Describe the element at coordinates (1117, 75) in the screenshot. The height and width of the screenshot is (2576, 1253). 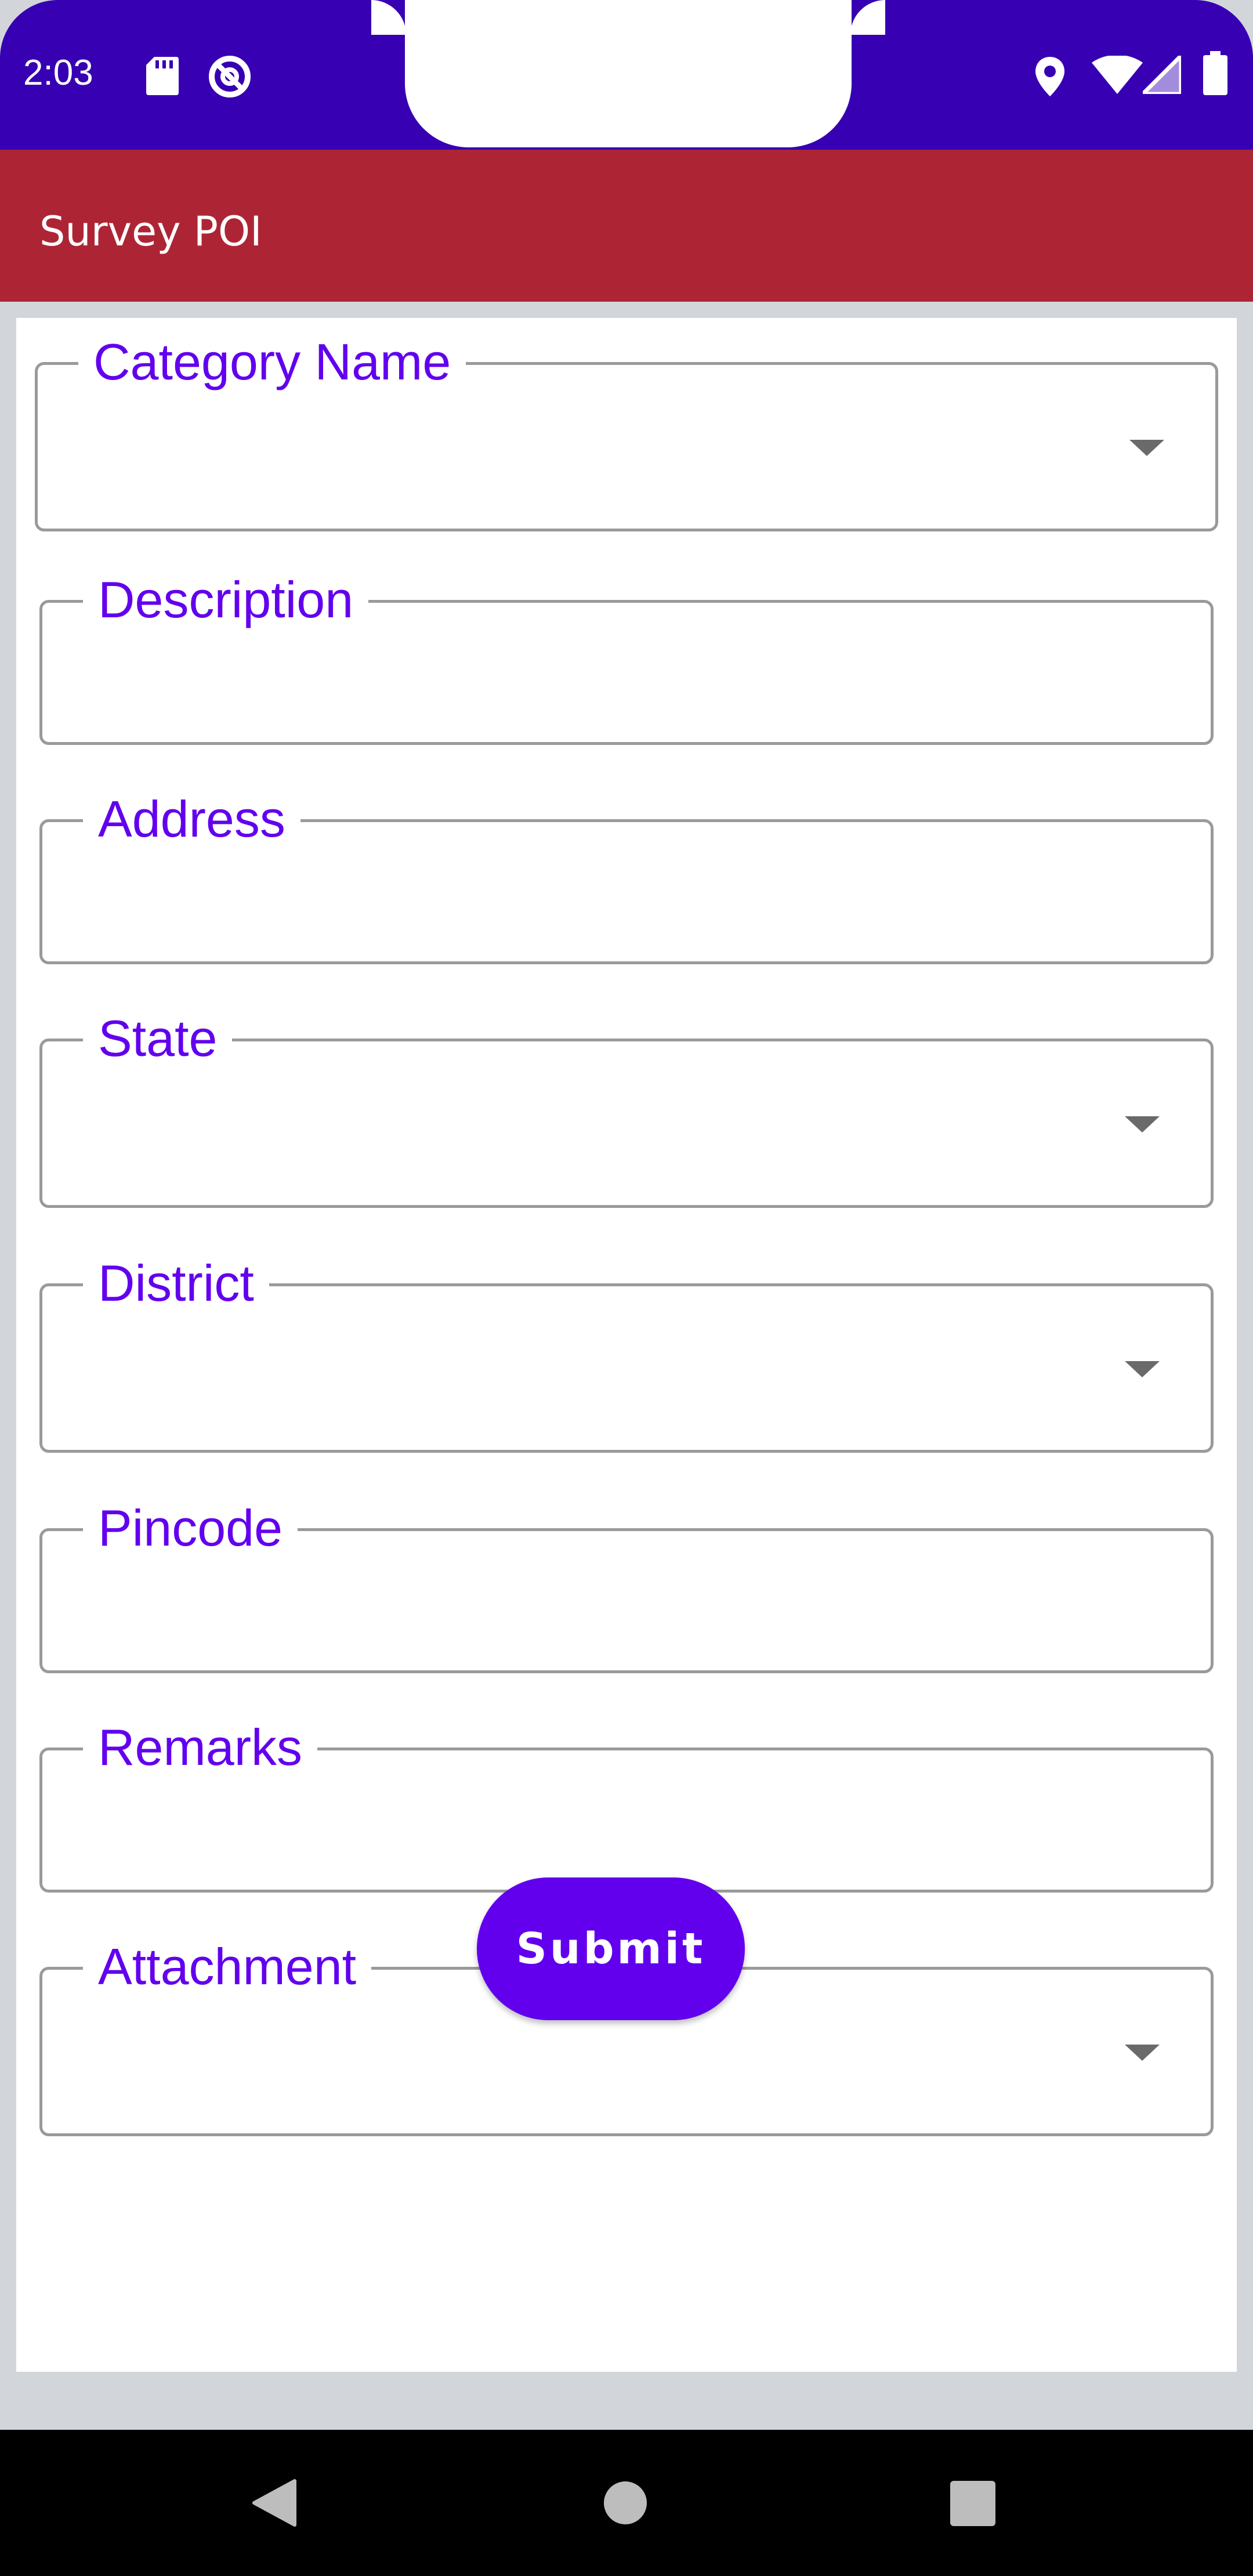
I see `wifi-icon` at that location.